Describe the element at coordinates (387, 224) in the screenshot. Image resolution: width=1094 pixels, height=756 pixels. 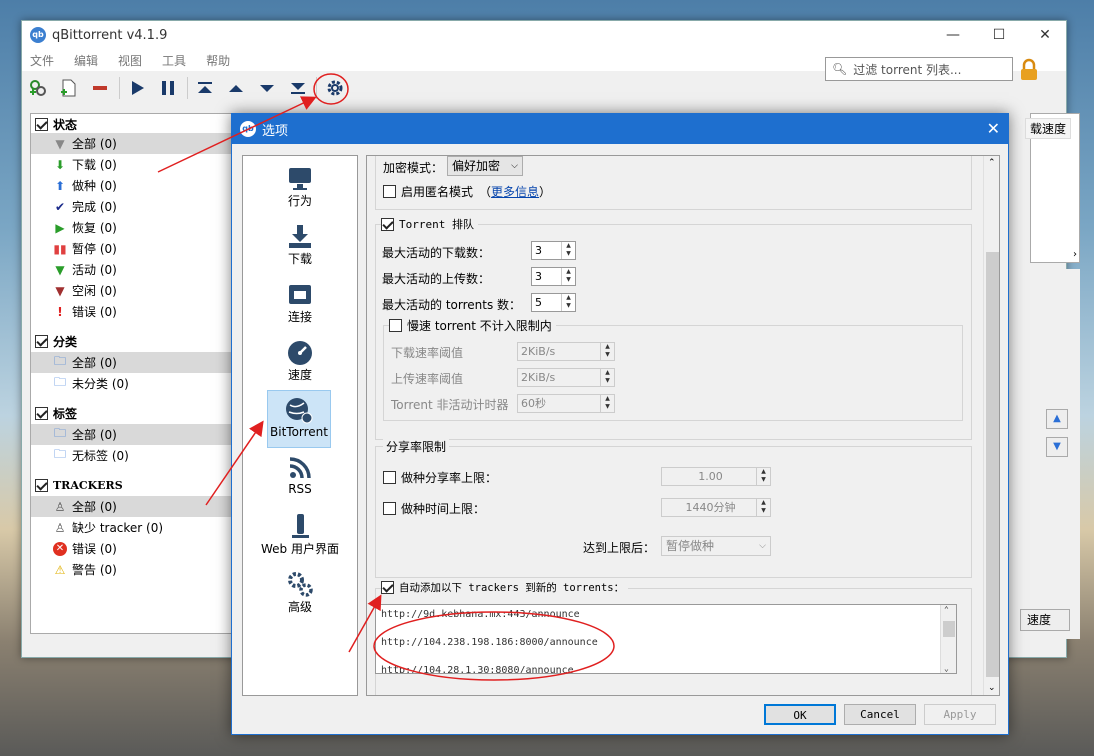
I see `queue-checkbox` at that location.